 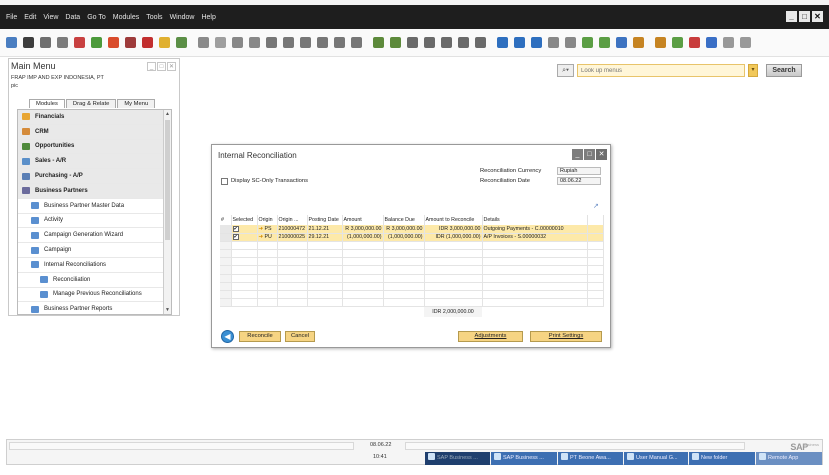 I want to click on scroll-thumb, so click(x=167, y=180).